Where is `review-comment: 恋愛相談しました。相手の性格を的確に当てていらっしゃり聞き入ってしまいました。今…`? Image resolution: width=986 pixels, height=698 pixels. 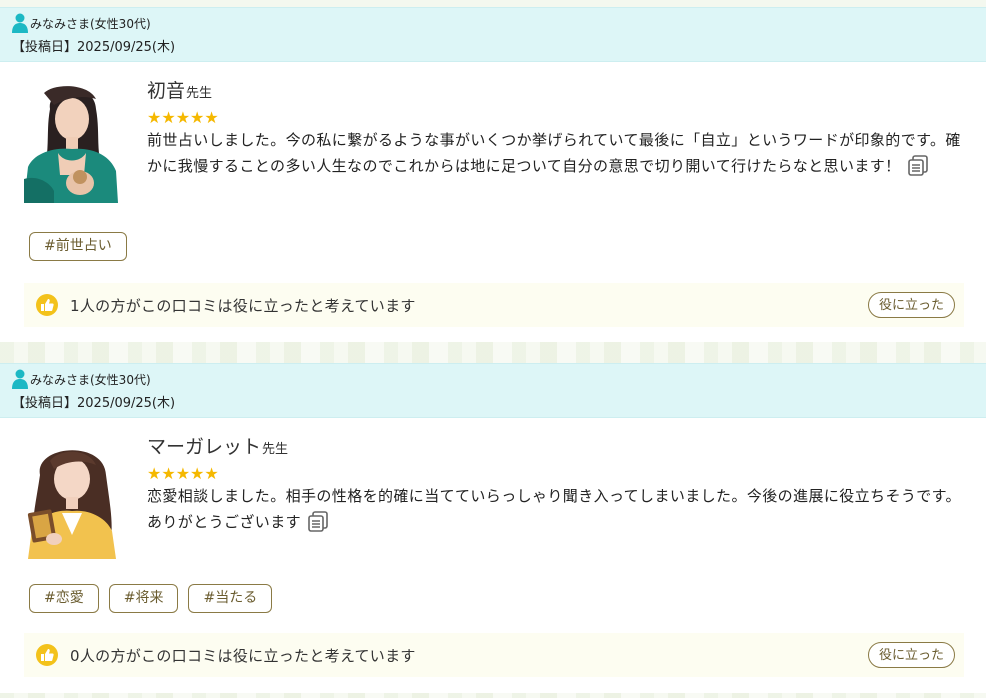 review-comment: 恋愛相談しました。相手の性格を的確に当てていらっしゃり聞き入ってしまいました。今… is located at coordinates (554, 509).